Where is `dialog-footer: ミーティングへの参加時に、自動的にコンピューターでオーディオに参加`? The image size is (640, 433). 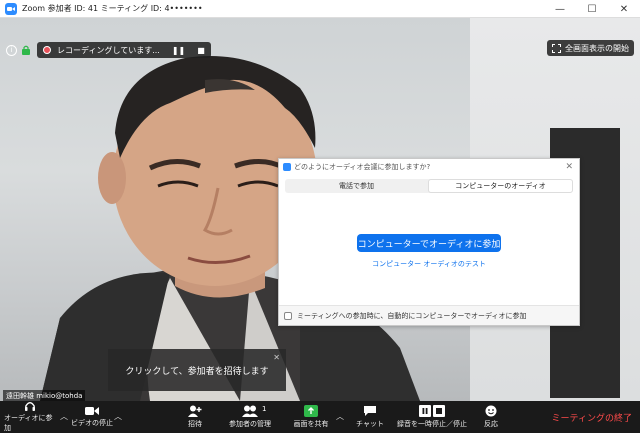
dialog-footer: ミーティングへの参加時に、自動的にコンピューターでオーディオに参加 is located at coordinates (429, 315).